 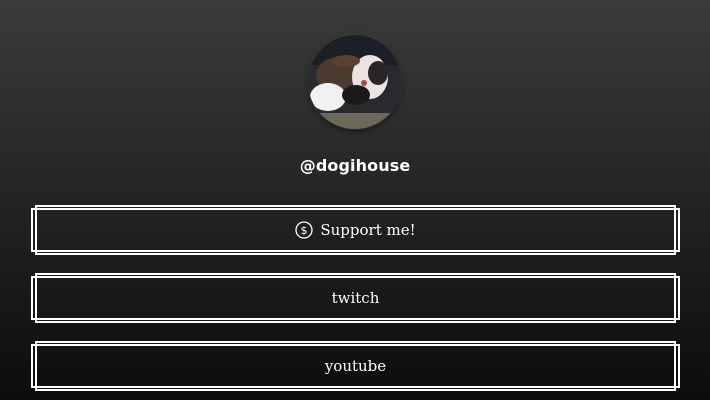 I want to click on youtube-button: youtube, so click(x=355, y=366).